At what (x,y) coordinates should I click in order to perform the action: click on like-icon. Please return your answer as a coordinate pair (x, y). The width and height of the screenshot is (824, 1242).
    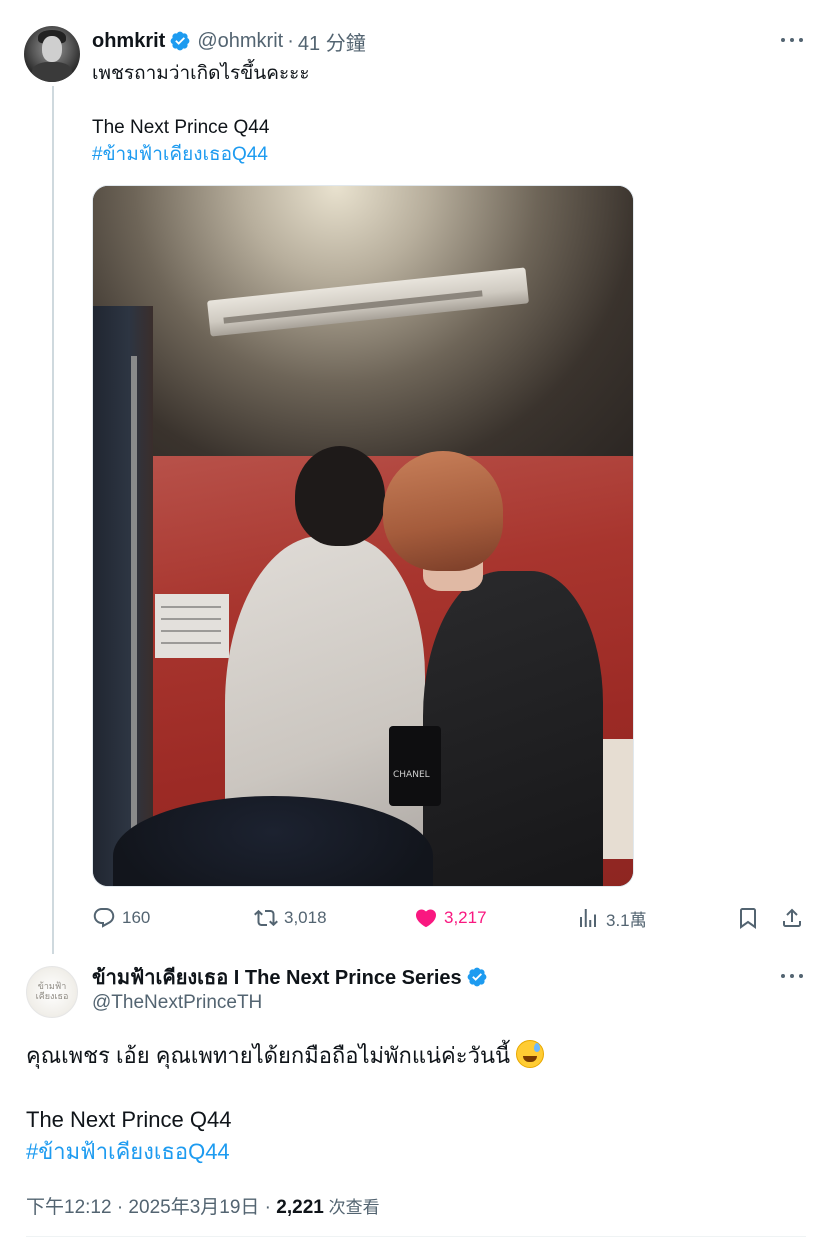
    Looking at the image, I should click on (426, 918).